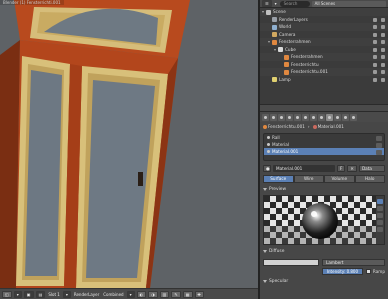 This screenshot has height=299, width=388. What do you see at coordinates (324, 20) in the screenshot?
I see `outliner-item: RenderLayers` at bounding box center [324, 20].